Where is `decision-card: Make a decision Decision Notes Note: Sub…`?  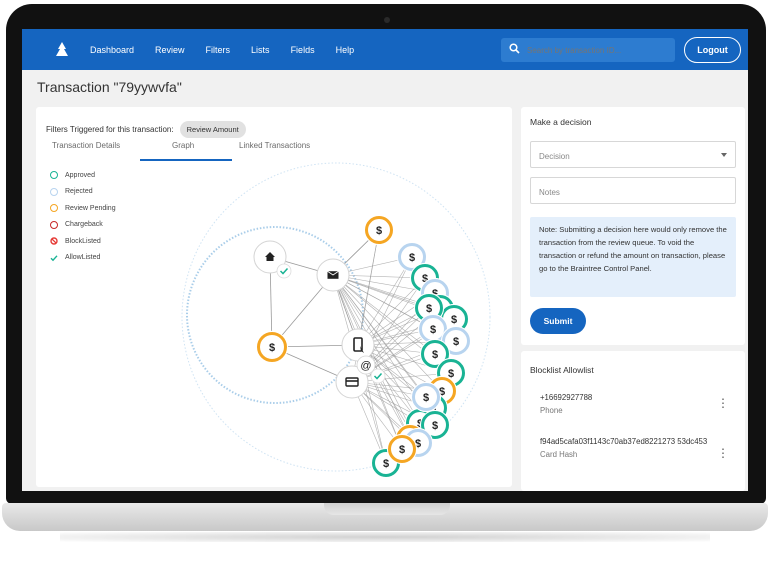
decision-card: Make a decision Decision Notes Note: Sub… is located at coordinates (633, 226).